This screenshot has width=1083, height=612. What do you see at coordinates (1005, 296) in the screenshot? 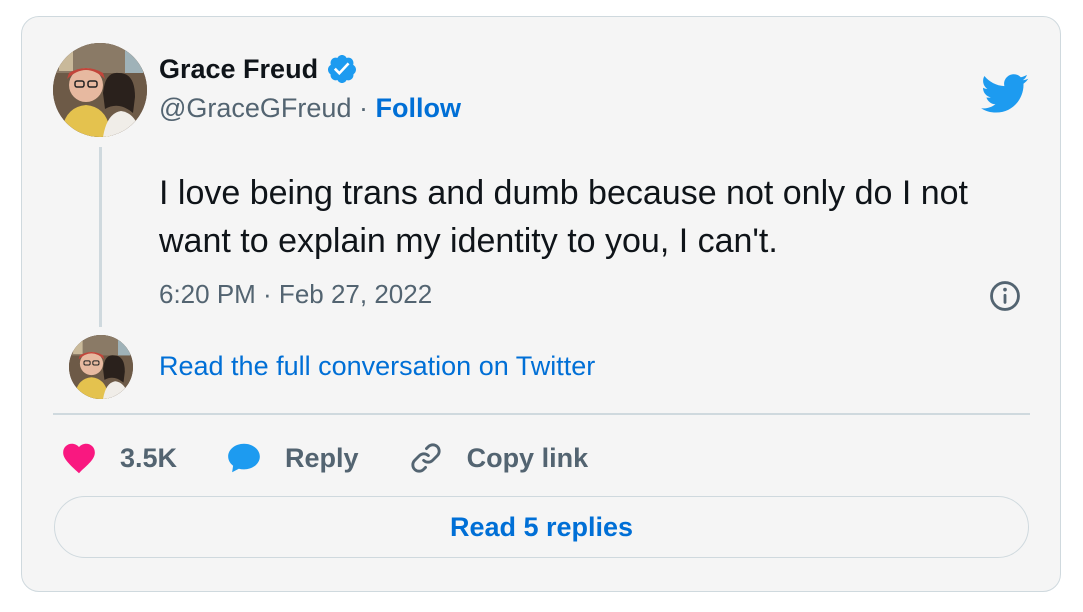
I see `info-icon` at bounding box center [1005, 296].